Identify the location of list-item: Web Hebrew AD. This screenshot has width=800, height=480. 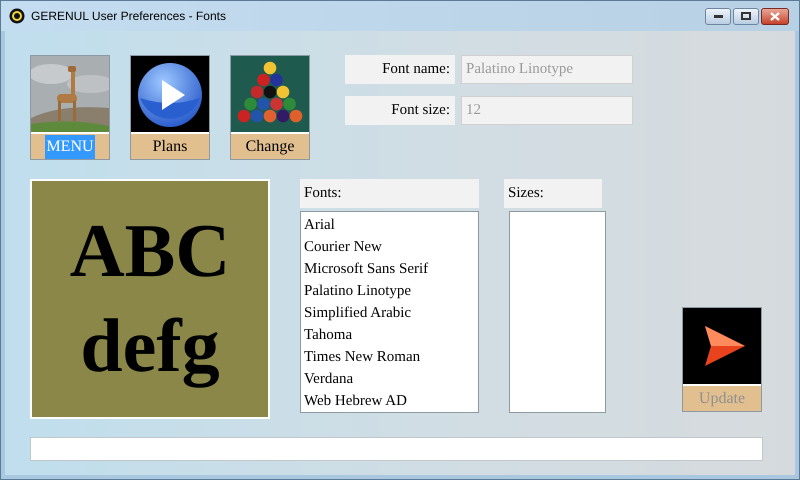
(391, 401).